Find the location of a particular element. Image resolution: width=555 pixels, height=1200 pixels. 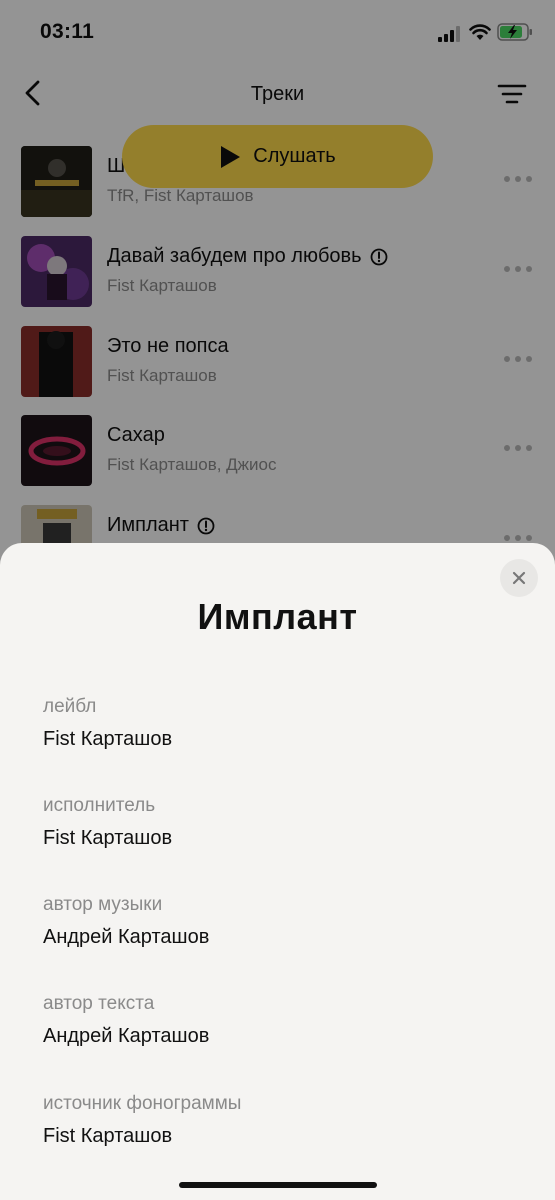

close-button is located at coordinates (519, 578).